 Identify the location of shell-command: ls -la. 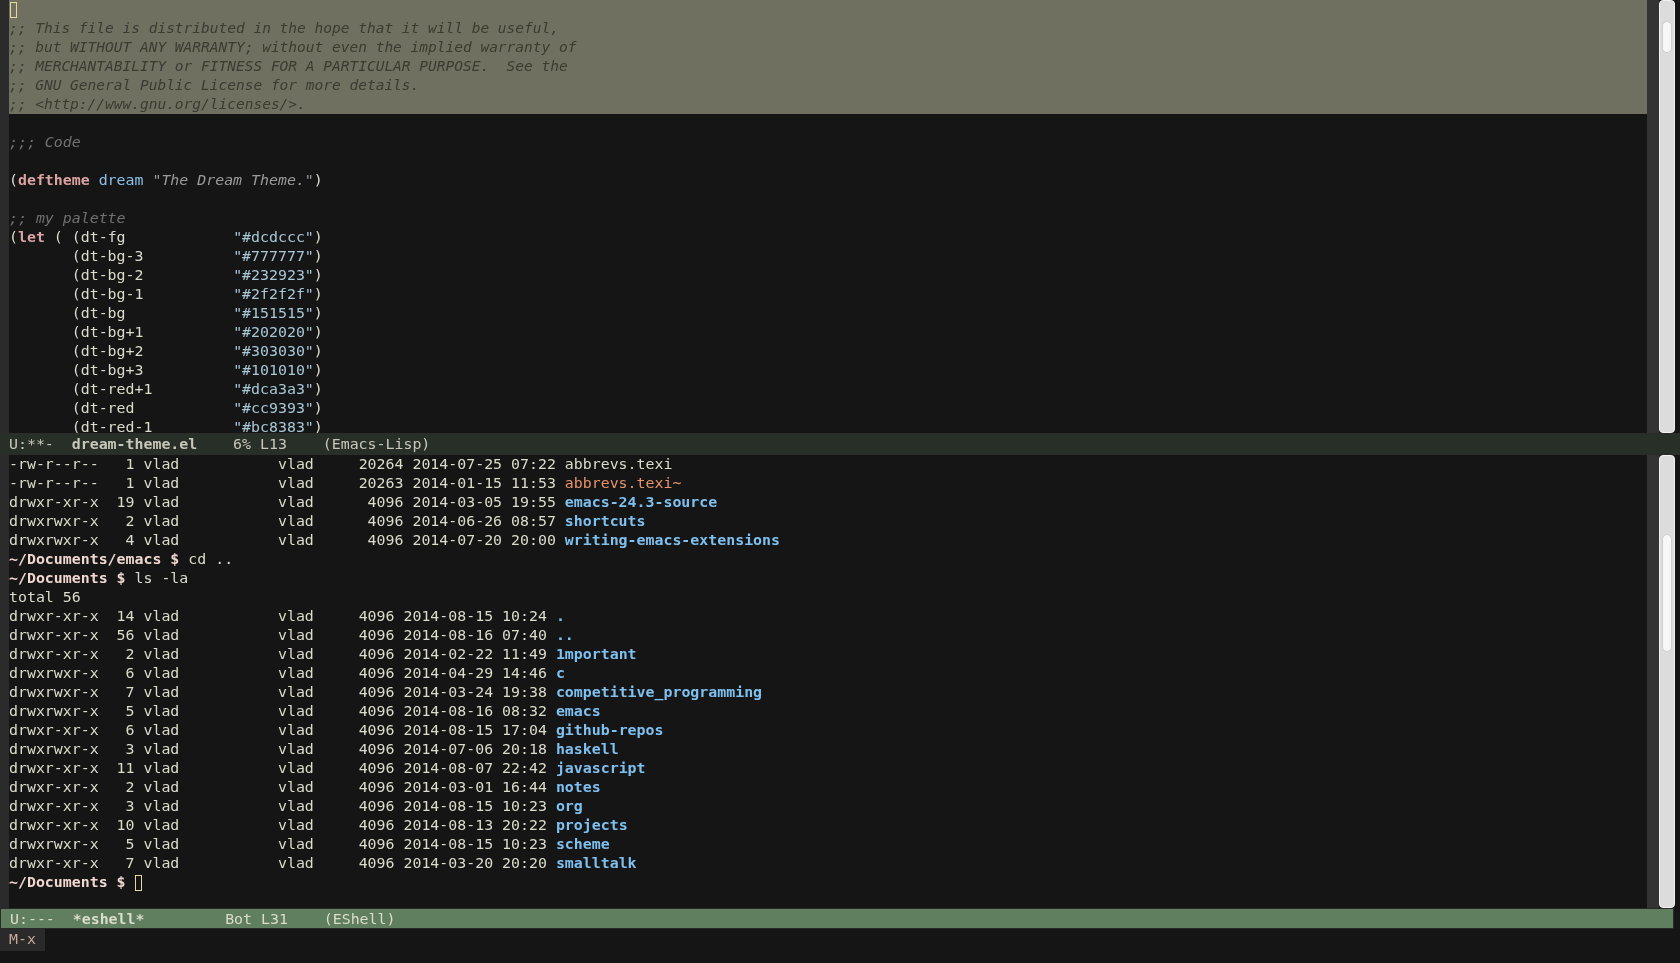
(161, 577).